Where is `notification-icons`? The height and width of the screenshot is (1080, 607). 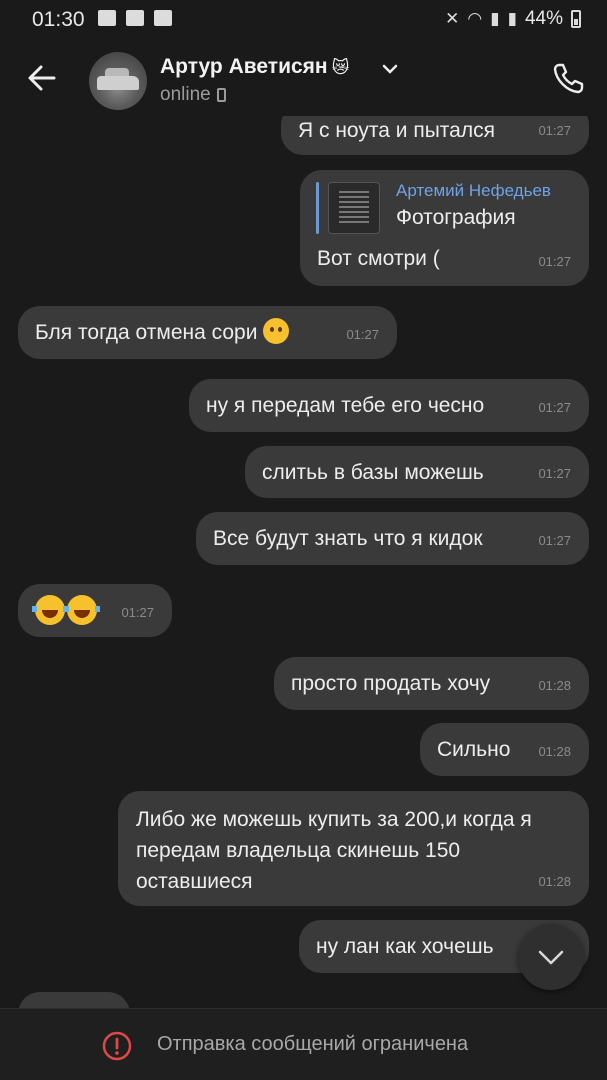
notification-icons is located at coordinates (135, 18).